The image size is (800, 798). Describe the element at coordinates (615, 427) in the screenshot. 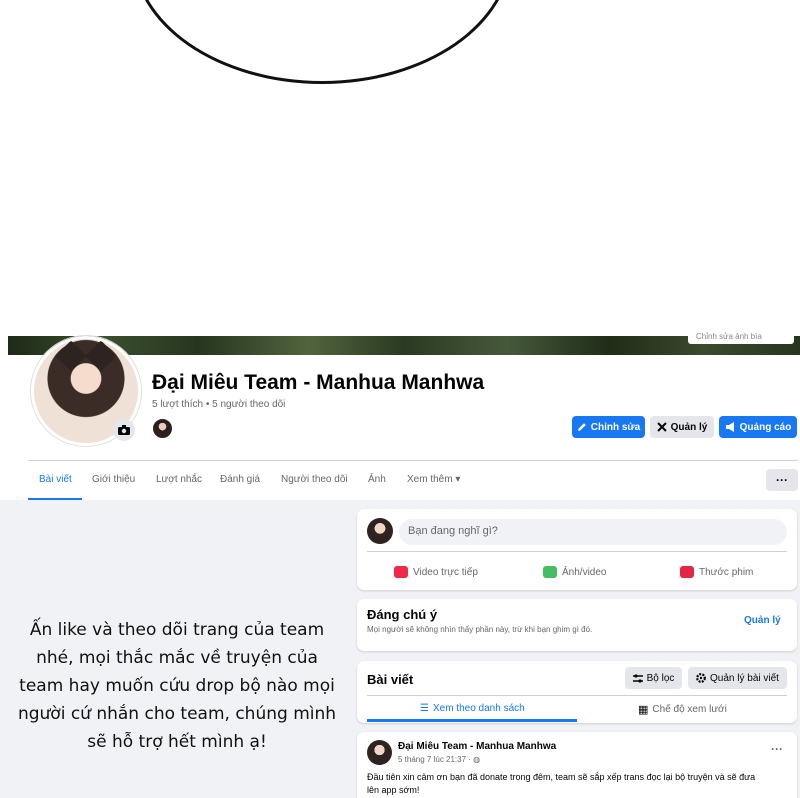

I see `edit-page-label: Chỉnh sửa` at that location.